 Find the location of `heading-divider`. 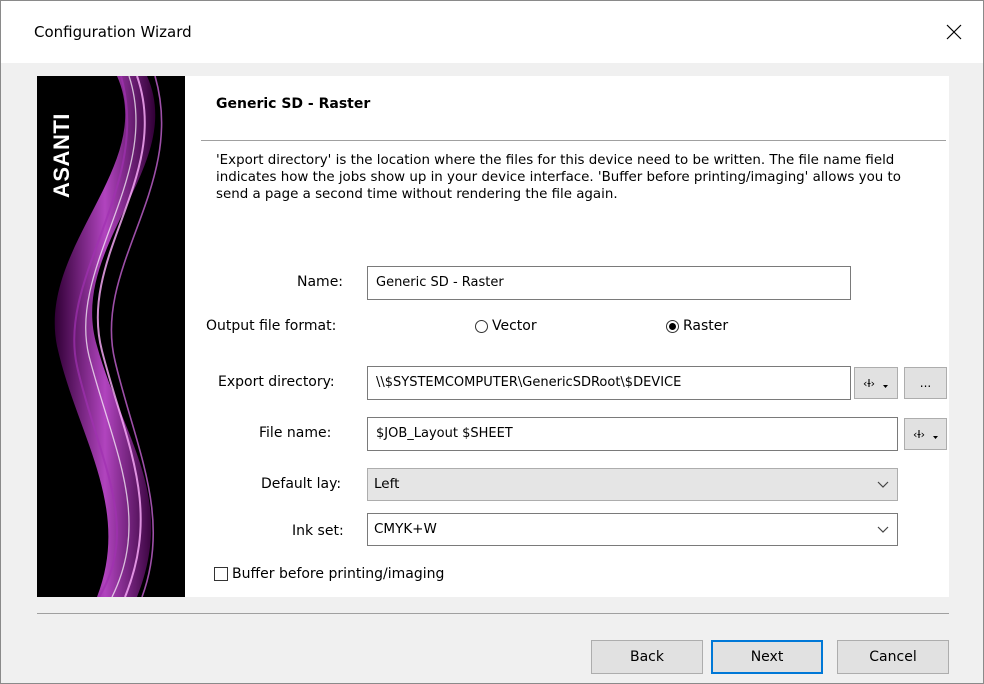

heading-divider is located at coordinates (573, 140).